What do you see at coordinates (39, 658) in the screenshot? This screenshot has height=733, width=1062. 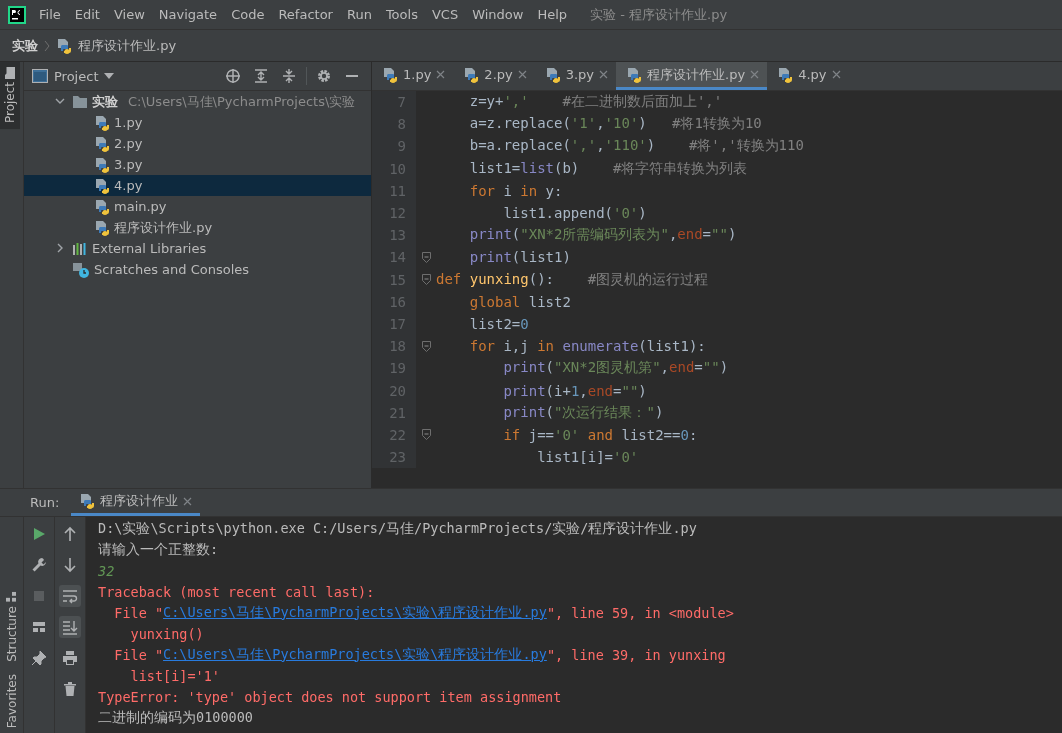 I see `pin-icon` at bounding box center [39, 658].